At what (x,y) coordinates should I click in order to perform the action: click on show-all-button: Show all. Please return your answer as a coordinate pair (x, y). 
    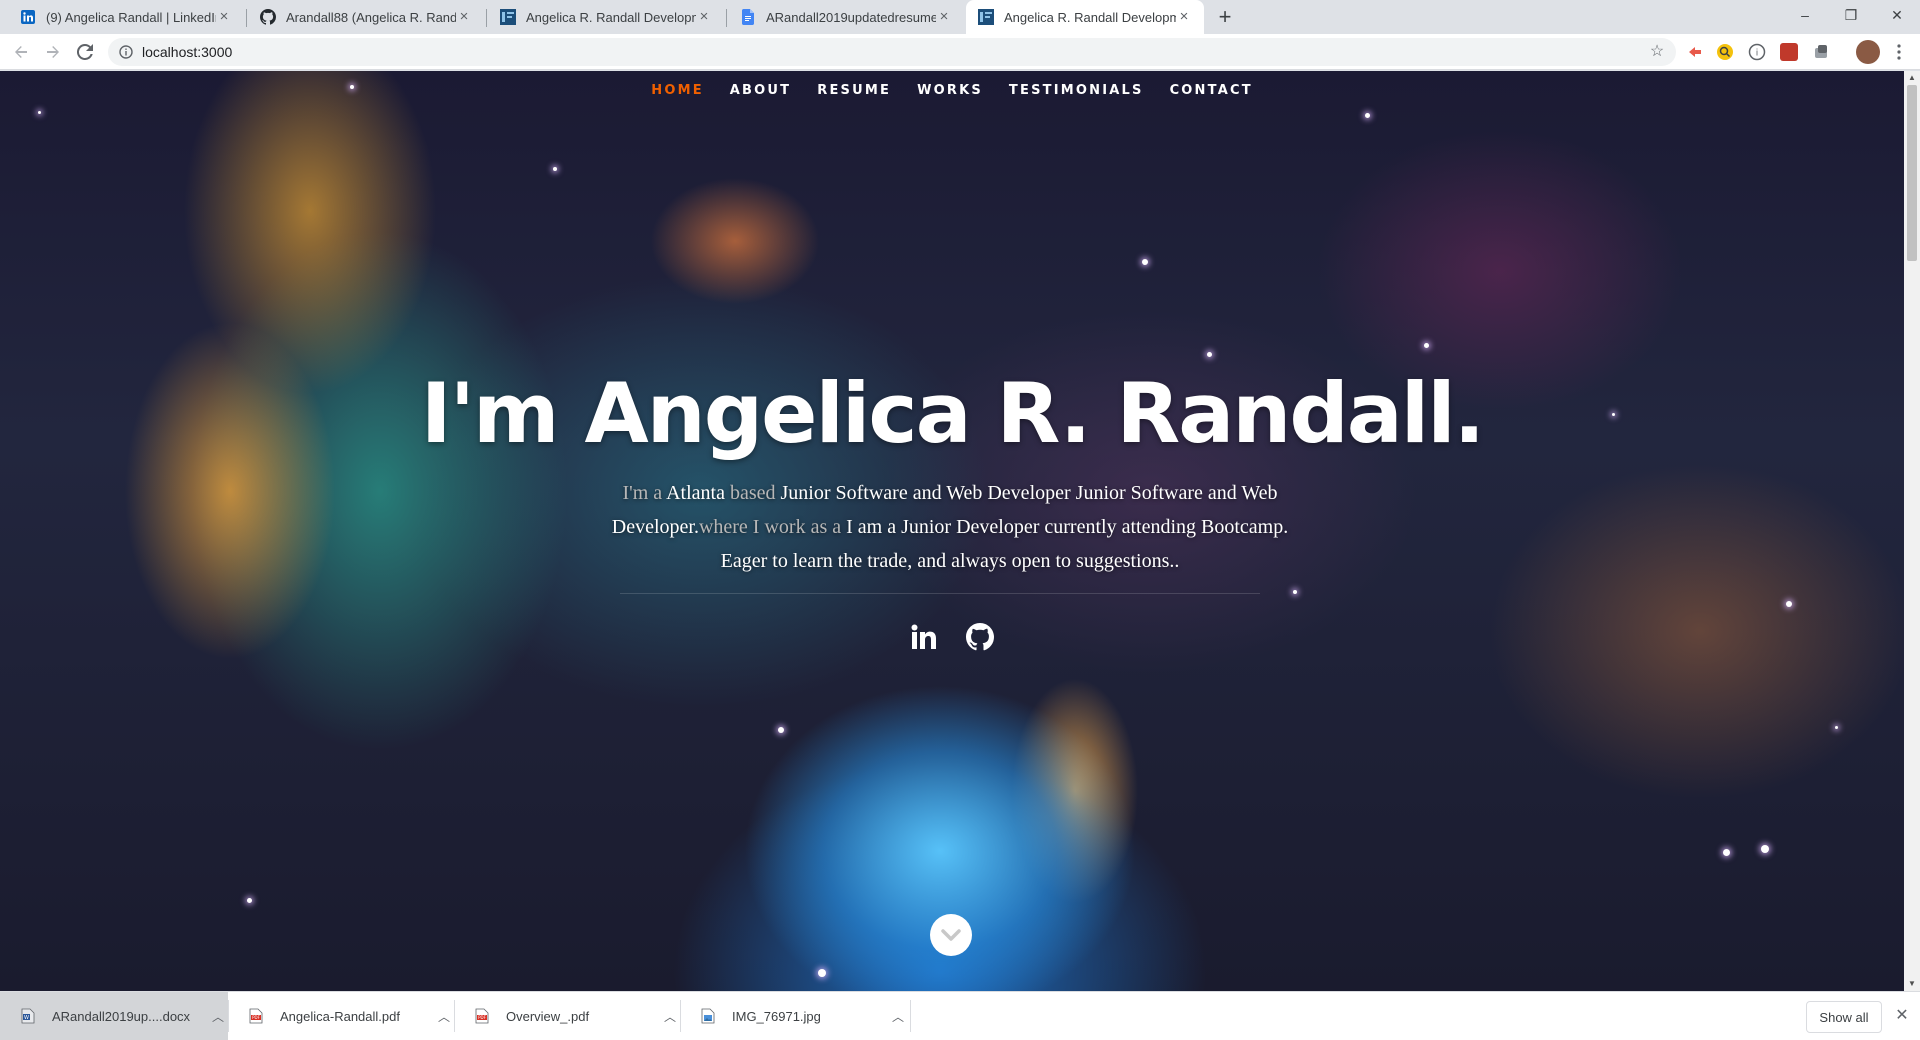
    Looking at the image, I should click on (1844, 1017).